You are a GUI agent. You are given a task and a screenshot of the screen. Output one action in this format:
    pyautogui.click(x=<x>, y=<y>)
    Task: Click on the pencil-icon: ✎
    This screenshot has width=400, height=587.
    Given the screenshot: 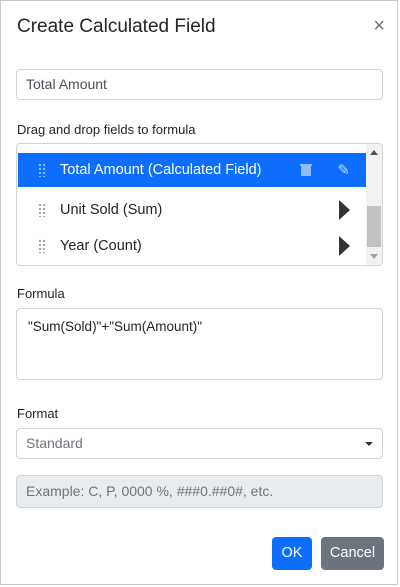 What is the action you would take?
    pyautogui.click(x=343, y=170)
    